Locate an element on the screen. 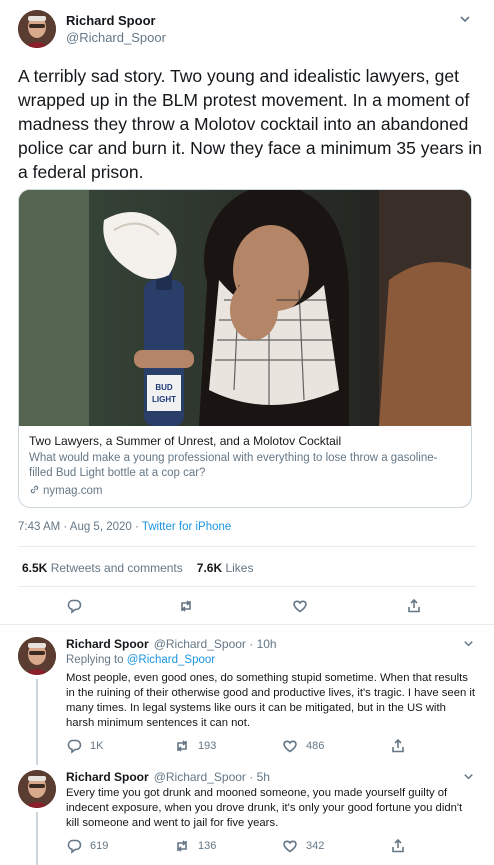 The height and width of the screenshot is (865, 494). likes-label: Likes is located at coordinates (239, 568).